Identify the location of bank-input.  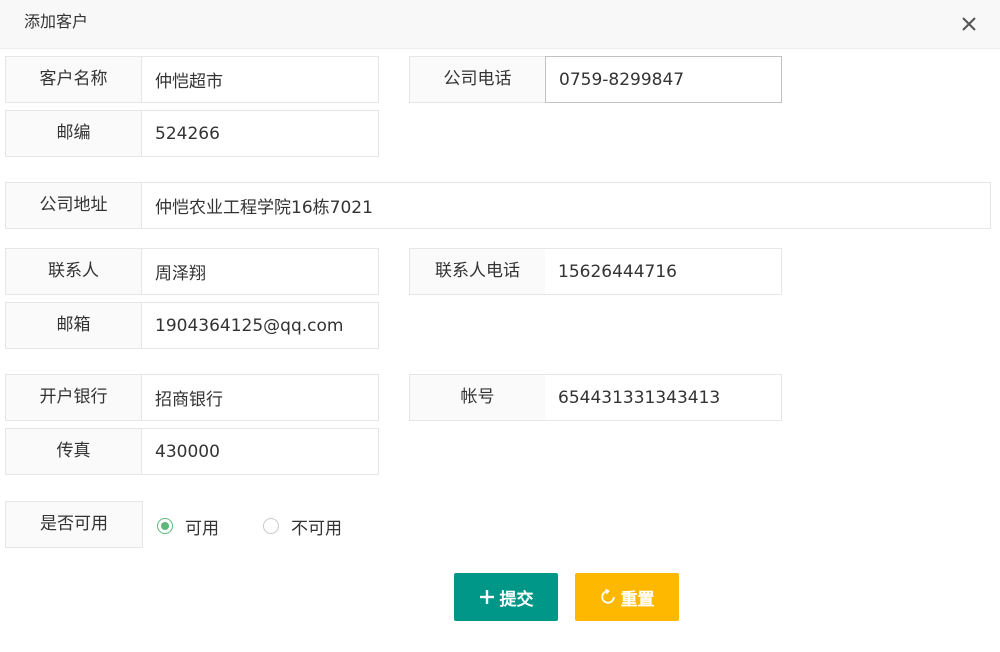
(260, 397).